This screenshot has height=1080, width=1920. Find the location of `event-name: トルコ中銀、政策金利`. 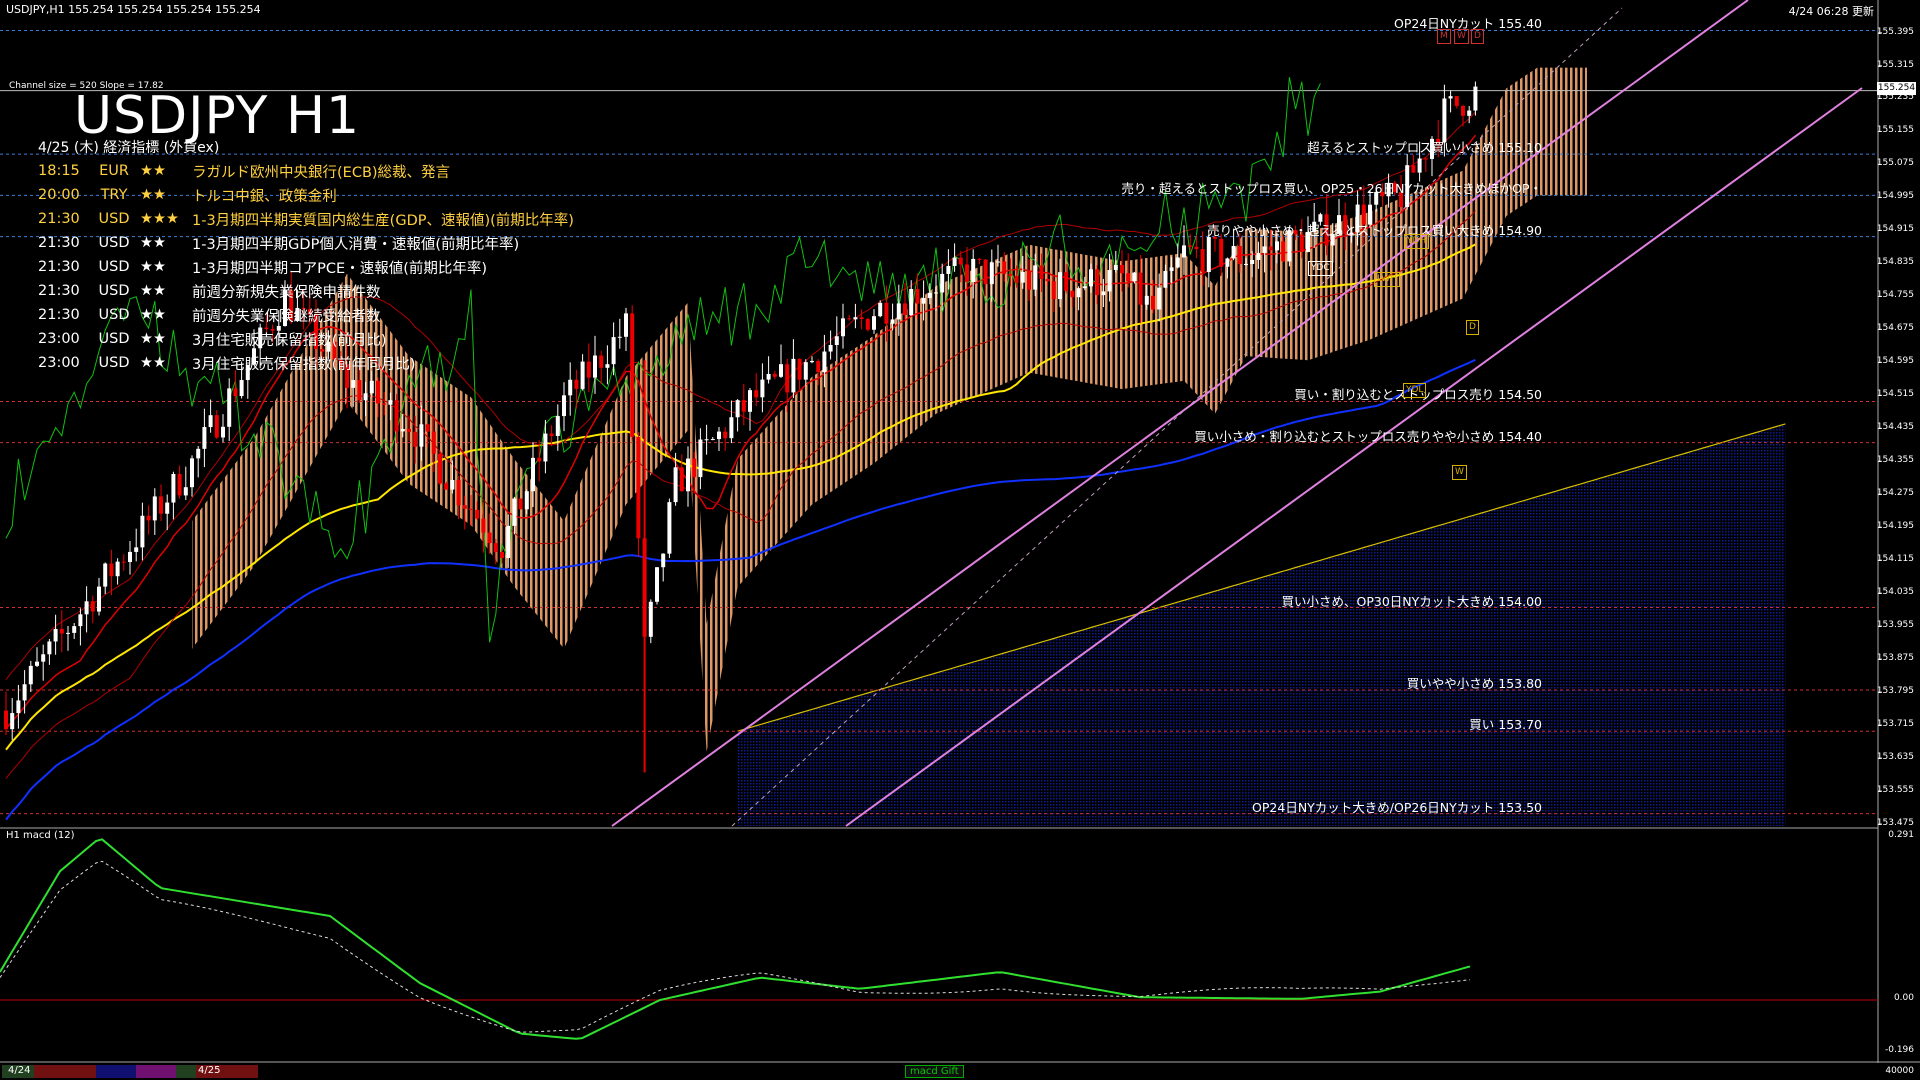

event-name: トルコ中銀、政策金利 is located at coordinates (264, 196).